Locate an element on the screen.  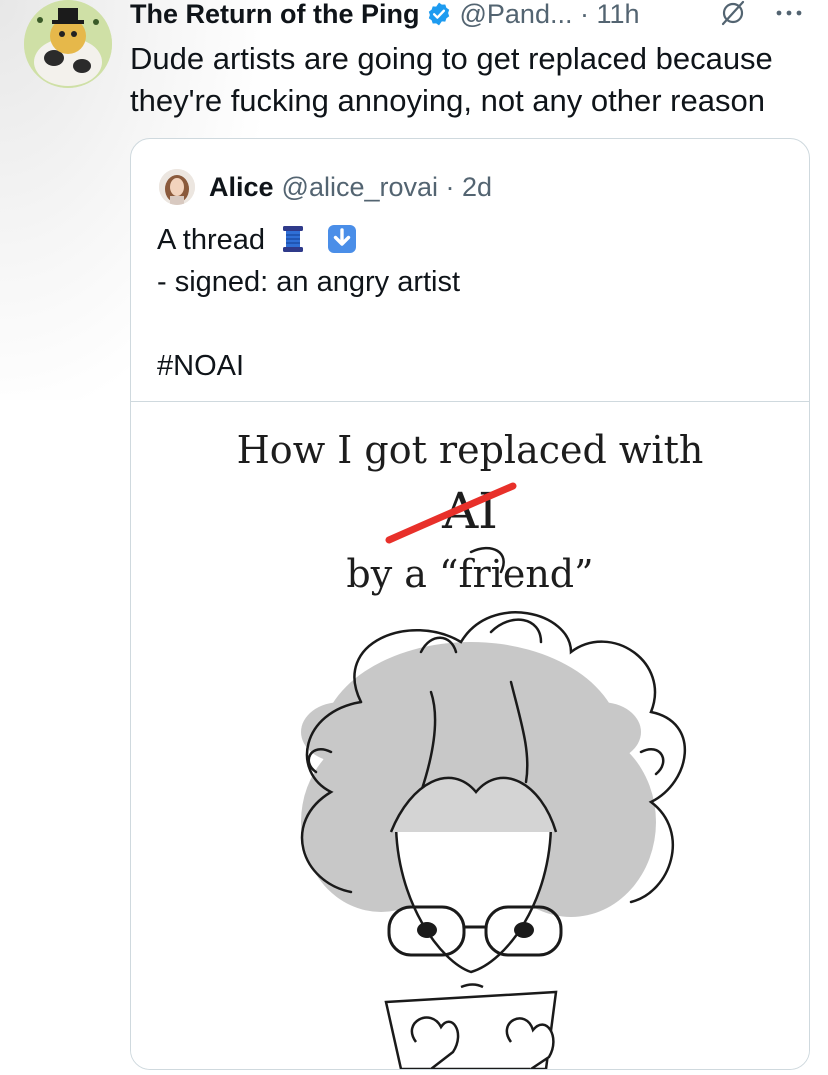
quoted-avatar-image is located at coordinates (177, 187).